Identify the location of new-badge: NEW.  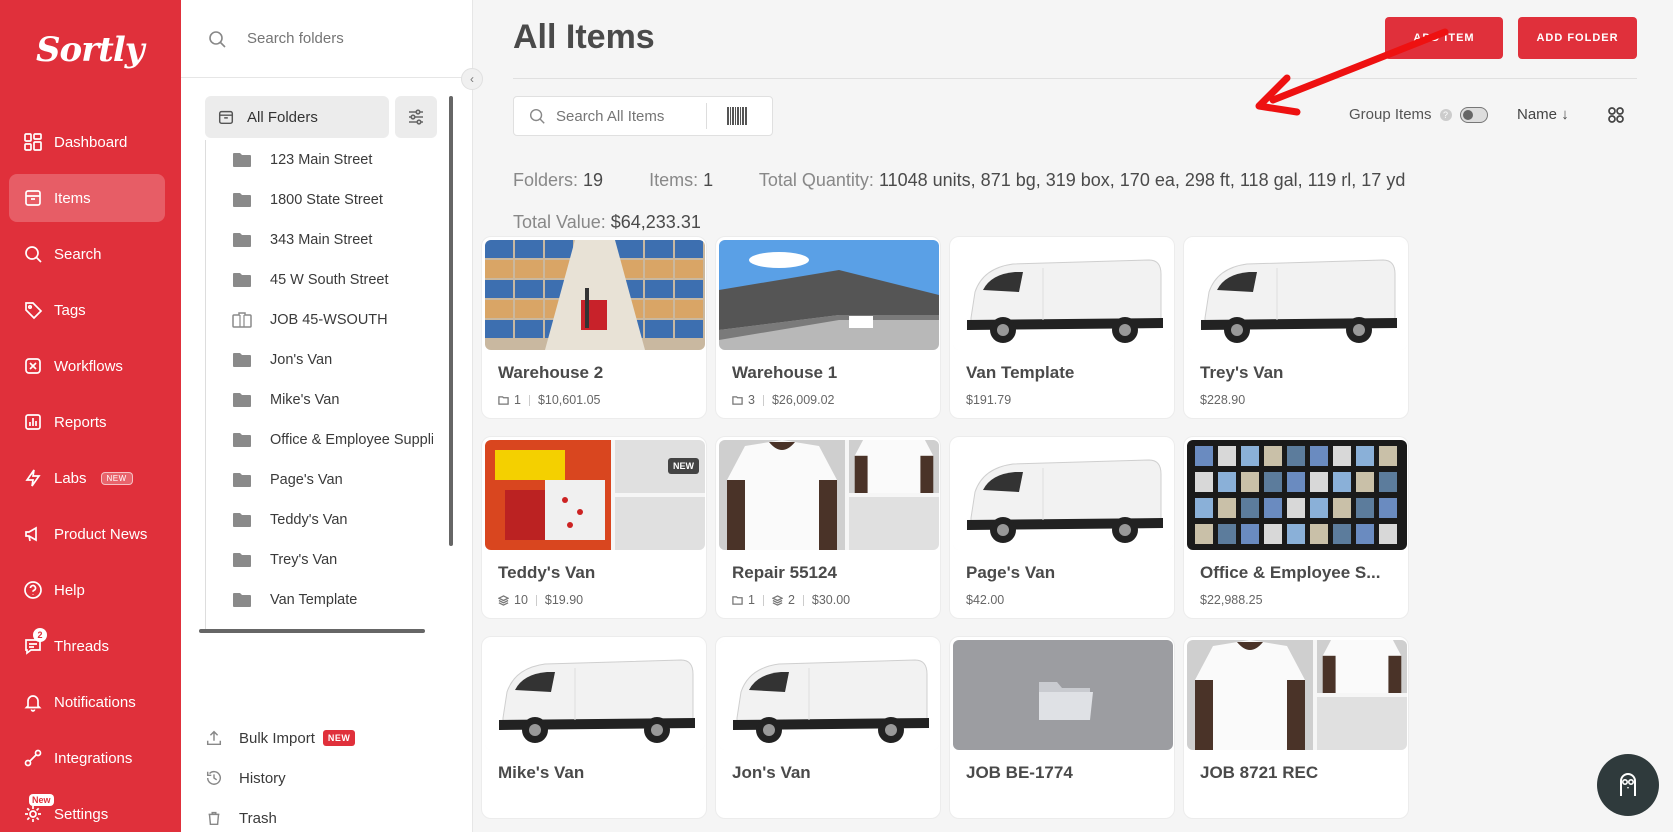
(683, 466).